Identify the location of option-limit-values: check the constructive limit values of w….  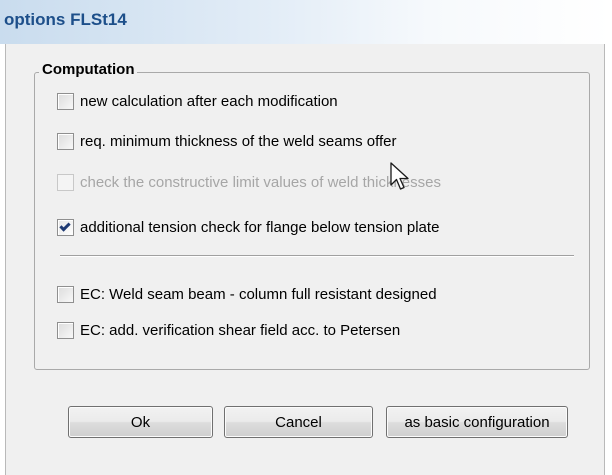
(249, 182).